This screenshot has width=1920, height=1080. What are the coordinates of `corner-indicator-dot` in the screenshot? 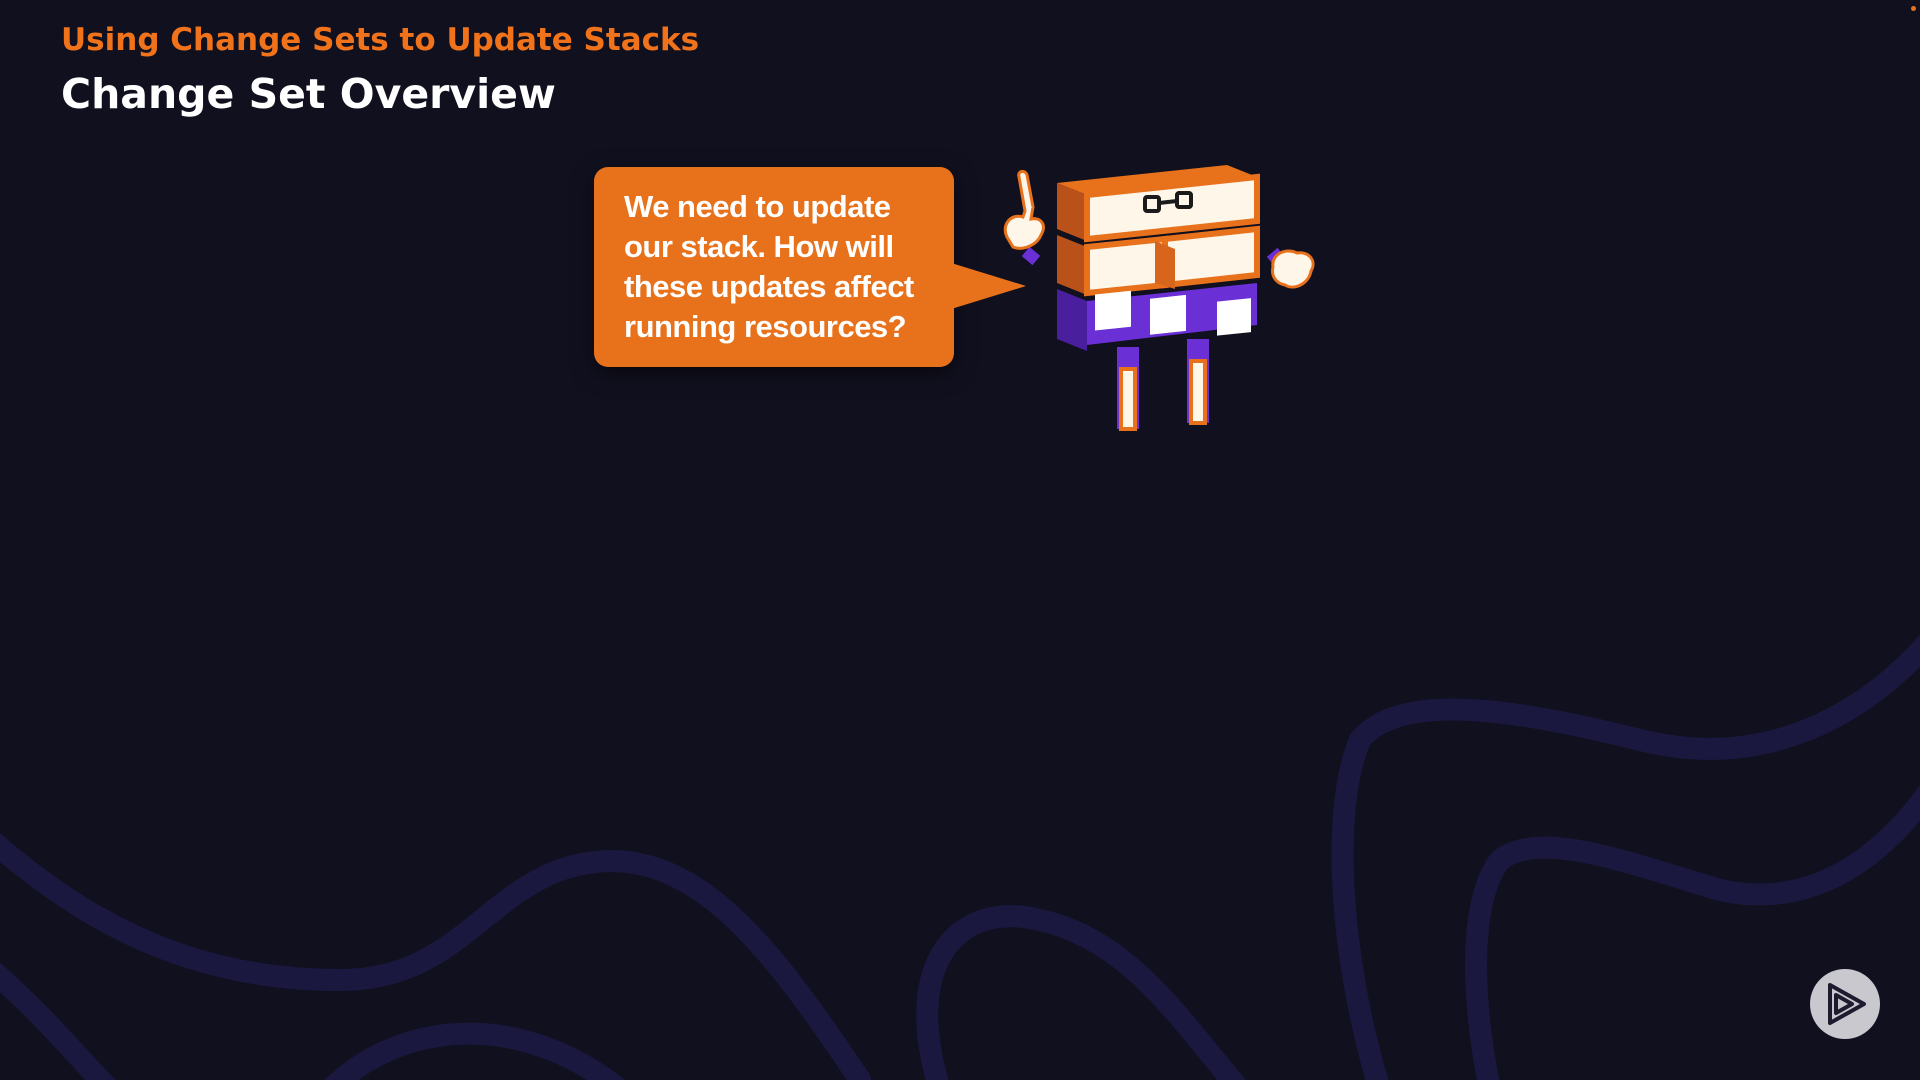 It's located at (1913, 8).